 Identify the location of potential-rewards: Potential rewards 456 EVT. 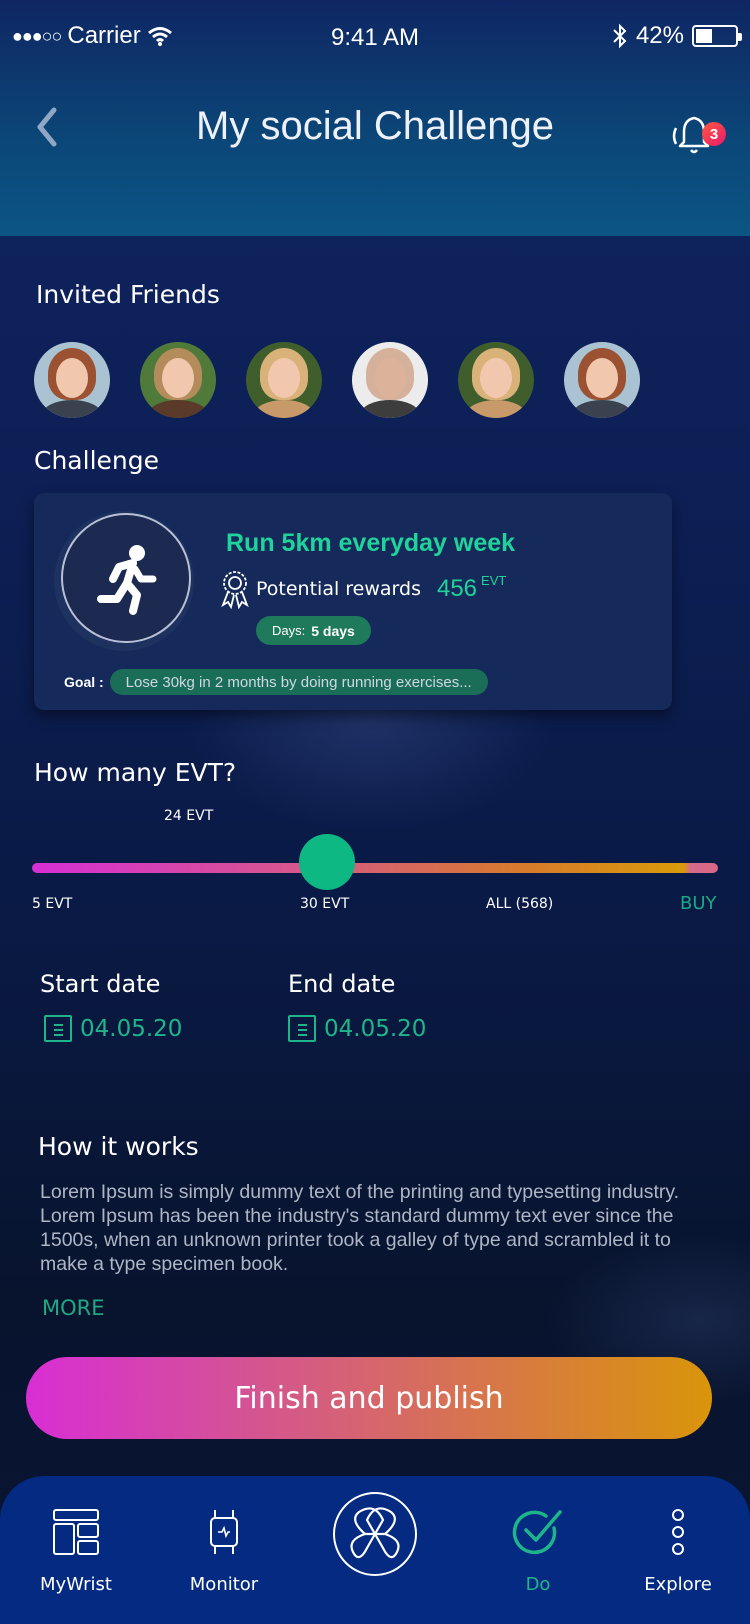
(363, 589).